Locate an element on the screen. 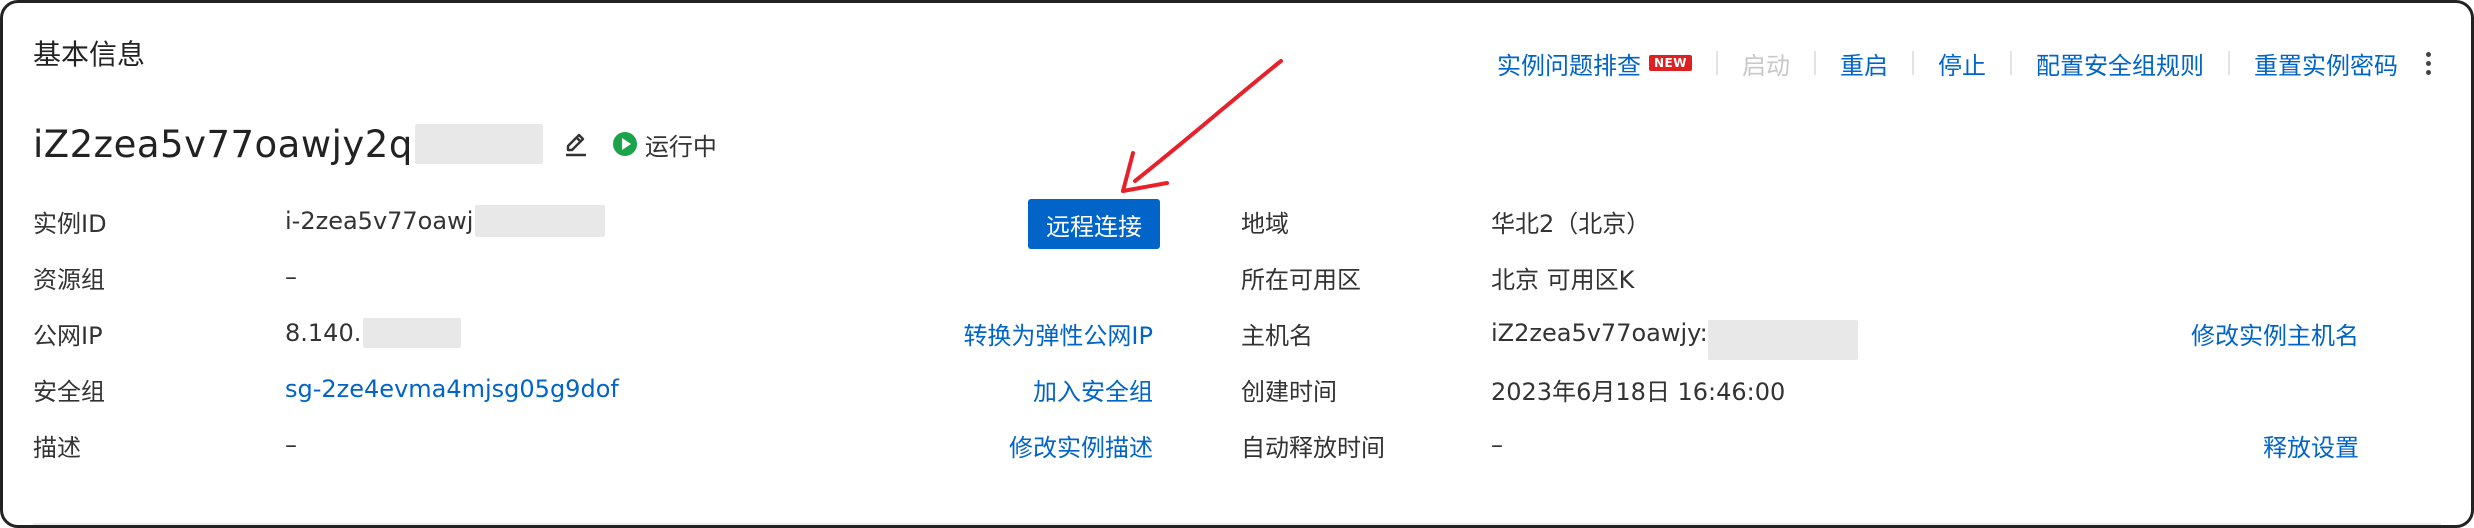  status-badge: 运行中 is located at coordinates (664, 144).